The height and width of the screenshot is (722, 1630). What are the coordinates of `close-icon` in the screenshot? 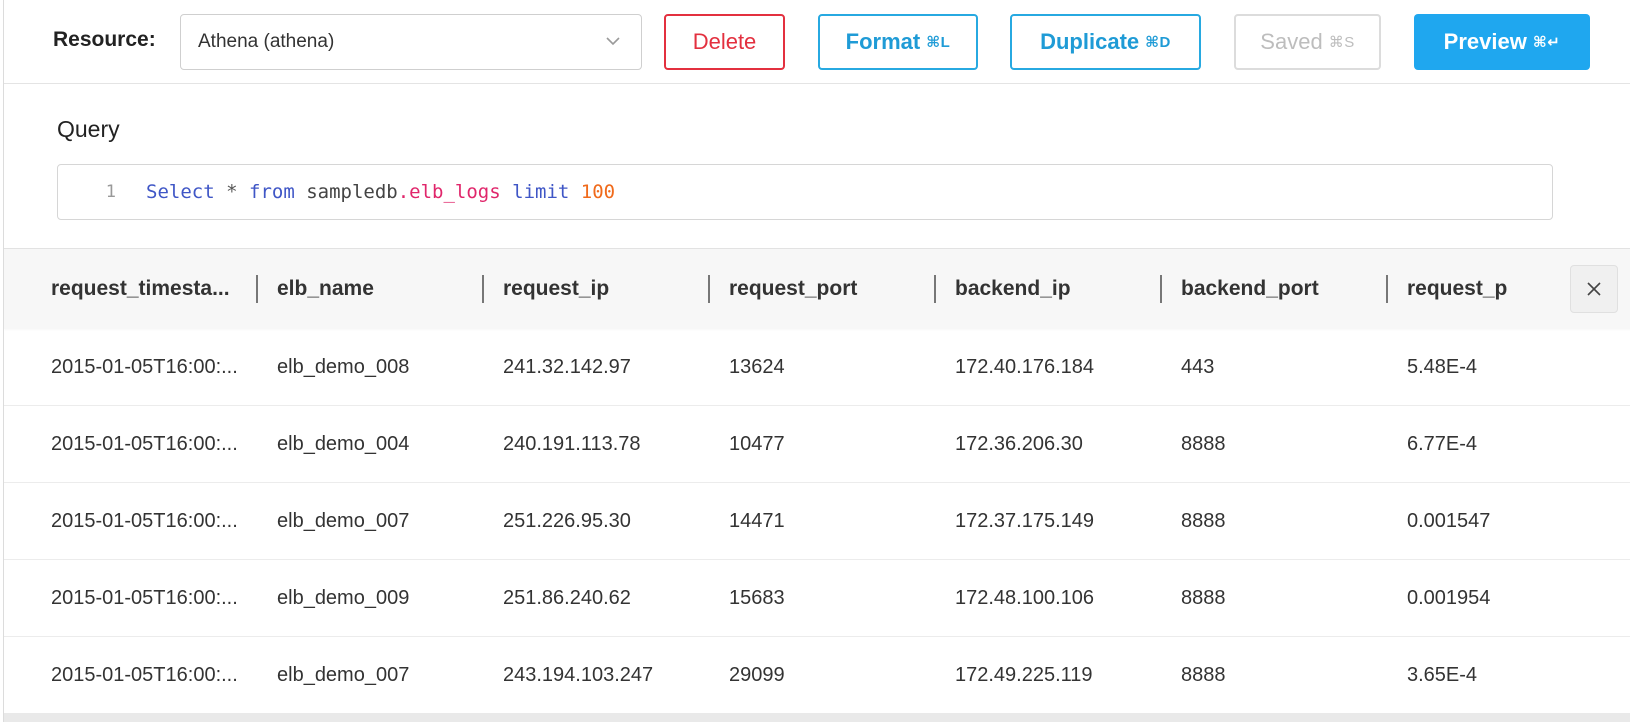 It's located at (1594, 289).